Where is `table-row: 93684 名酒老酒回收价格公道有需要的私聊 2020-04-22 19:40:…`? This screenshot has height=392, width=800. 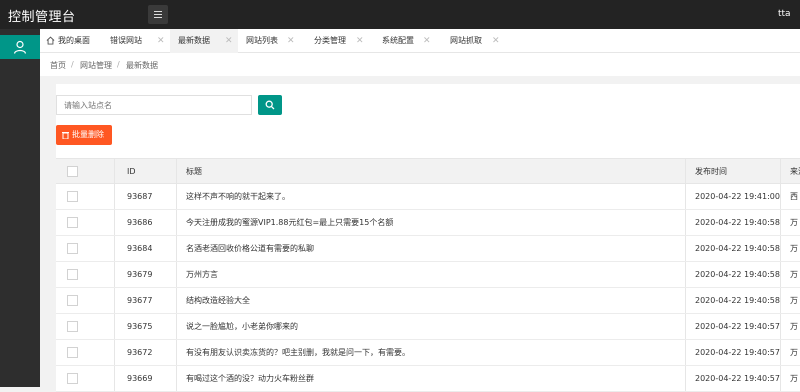 table-row: 93684 名酒老酒回收价格公道有需要的私聊 2020-04-22 19:40:… is located at coordinates (428, 249).